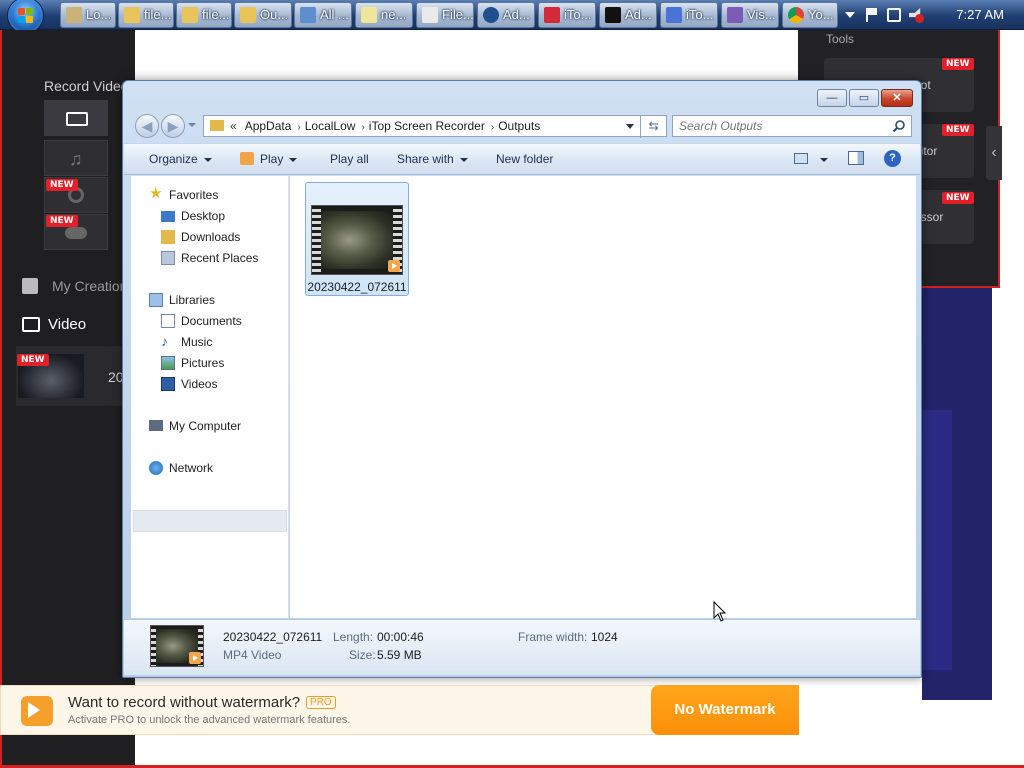 The width and height of the screenshot is (1024, 768). What do you see at coordinates (994, 153) in the screenshot?
I see `collapse-panel-chevron-icon: ‹` at bounding box center [994, 153].